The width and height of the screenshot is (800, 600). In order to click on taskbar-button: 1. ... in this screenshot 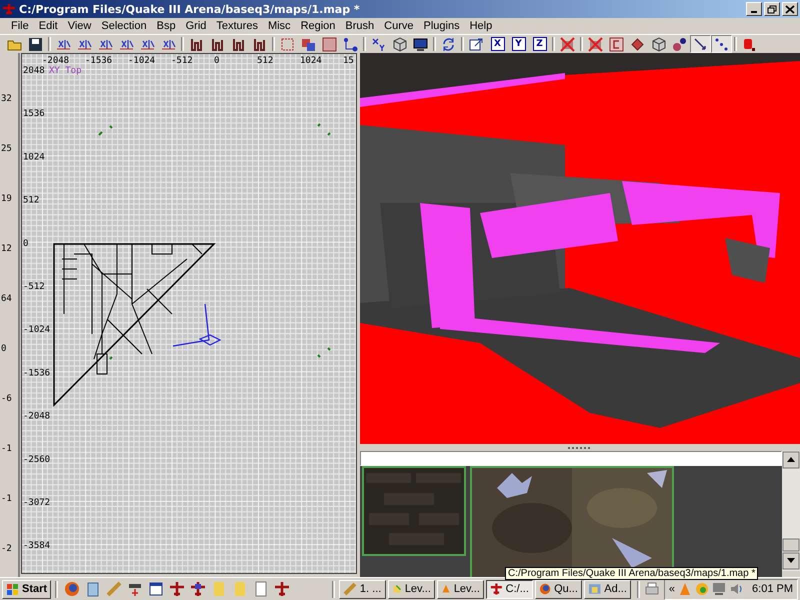, I will do `click(362, 589)`.